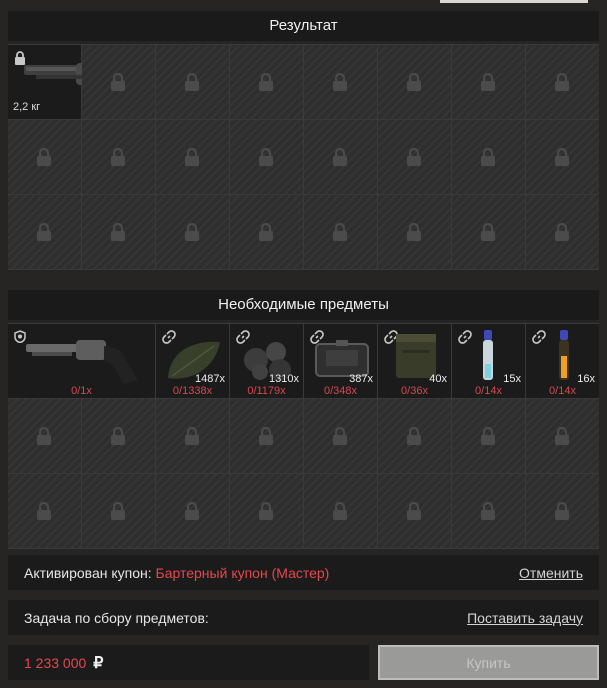  What do you see at coordinates (284, 379) in the screenshot?
I see `item-quantity: 1310x` at bounding box center [284, 379].